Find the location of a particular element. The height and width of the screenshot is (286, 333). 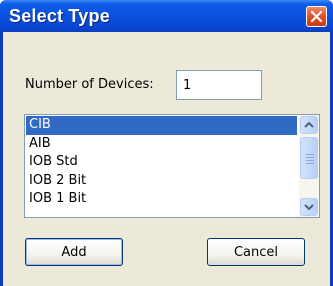

close-icon is located at coordinates (316, 16).